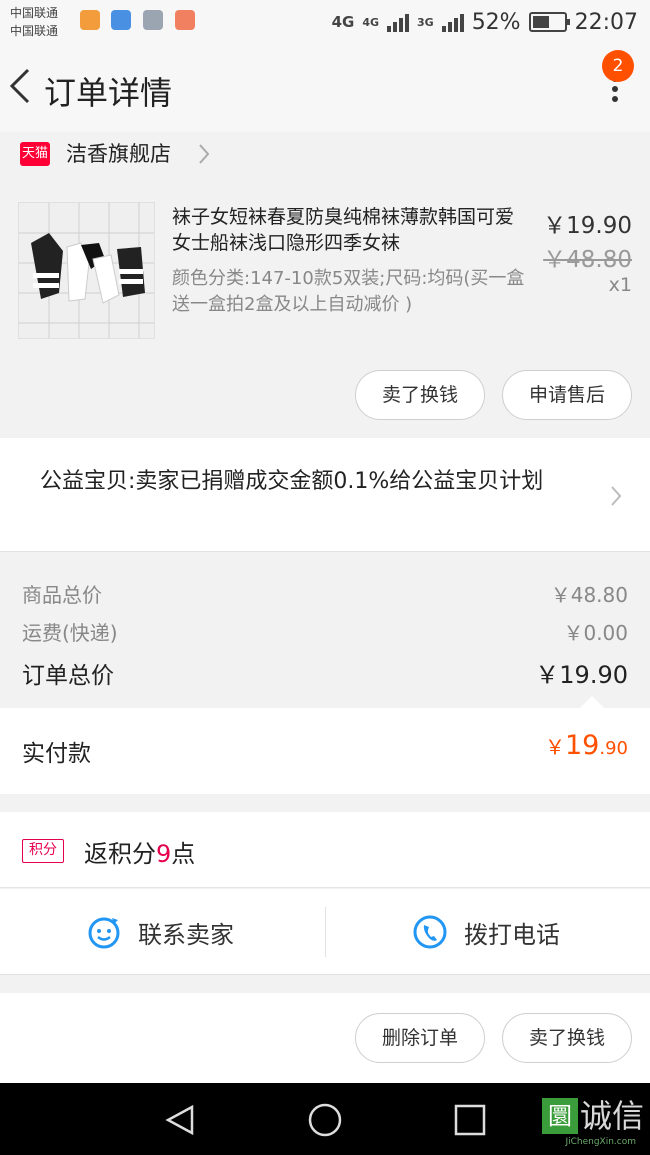 The width and height of the screenshot is (650, 1155). What do you see at coordinates (470, 1120) in the screenshot?
I see `nav-recents-icon` at bounding box center [470, 1120].